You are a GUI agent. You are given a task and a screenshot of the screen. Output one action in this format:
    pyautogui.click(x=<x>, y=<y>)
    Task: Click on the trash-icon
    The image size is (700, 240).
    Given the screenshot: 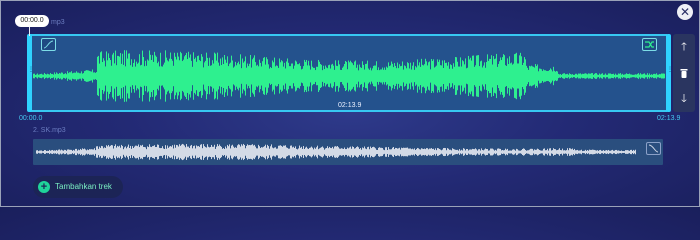 What is the action you would take?
    pyautogui.click(x=684, y=73)
    